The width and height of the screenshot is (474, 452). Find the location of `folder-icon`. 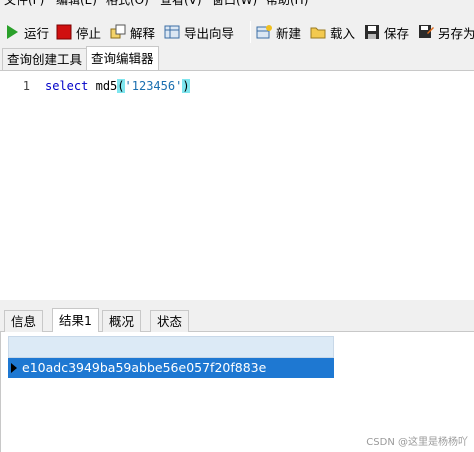

folder-icon is located at coordinates (318, 32).